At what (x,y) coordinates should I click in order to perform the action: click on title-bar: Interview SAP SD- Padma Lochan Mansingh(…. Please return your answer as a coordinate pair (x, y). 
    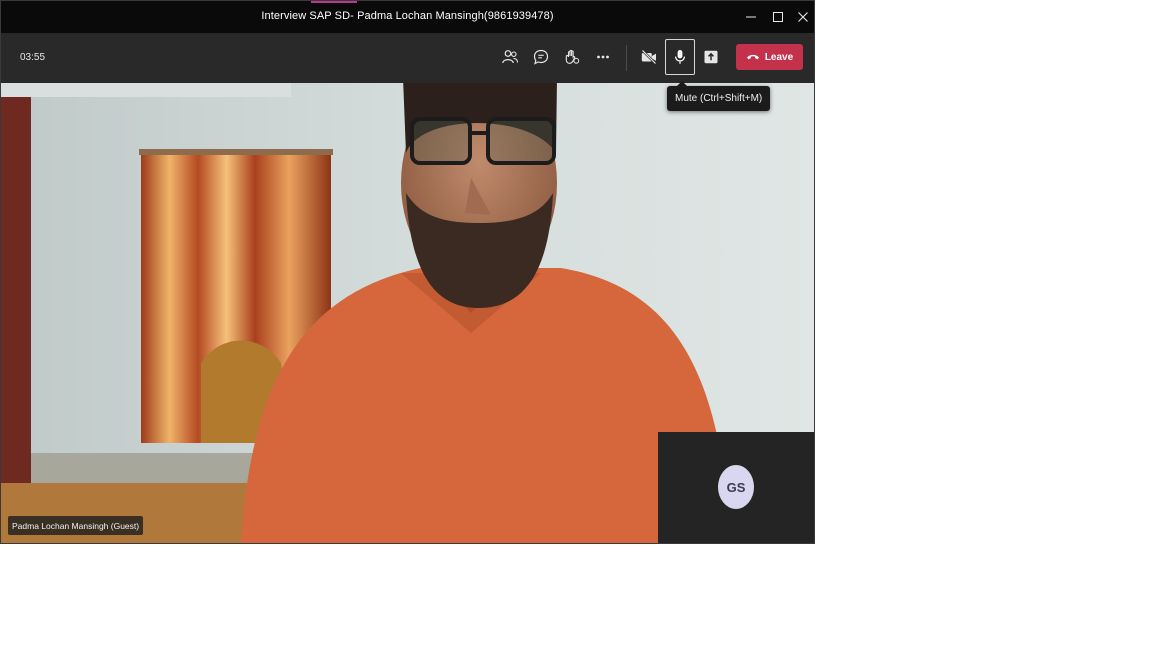
    Looking at the image, I should click on (407, 17).